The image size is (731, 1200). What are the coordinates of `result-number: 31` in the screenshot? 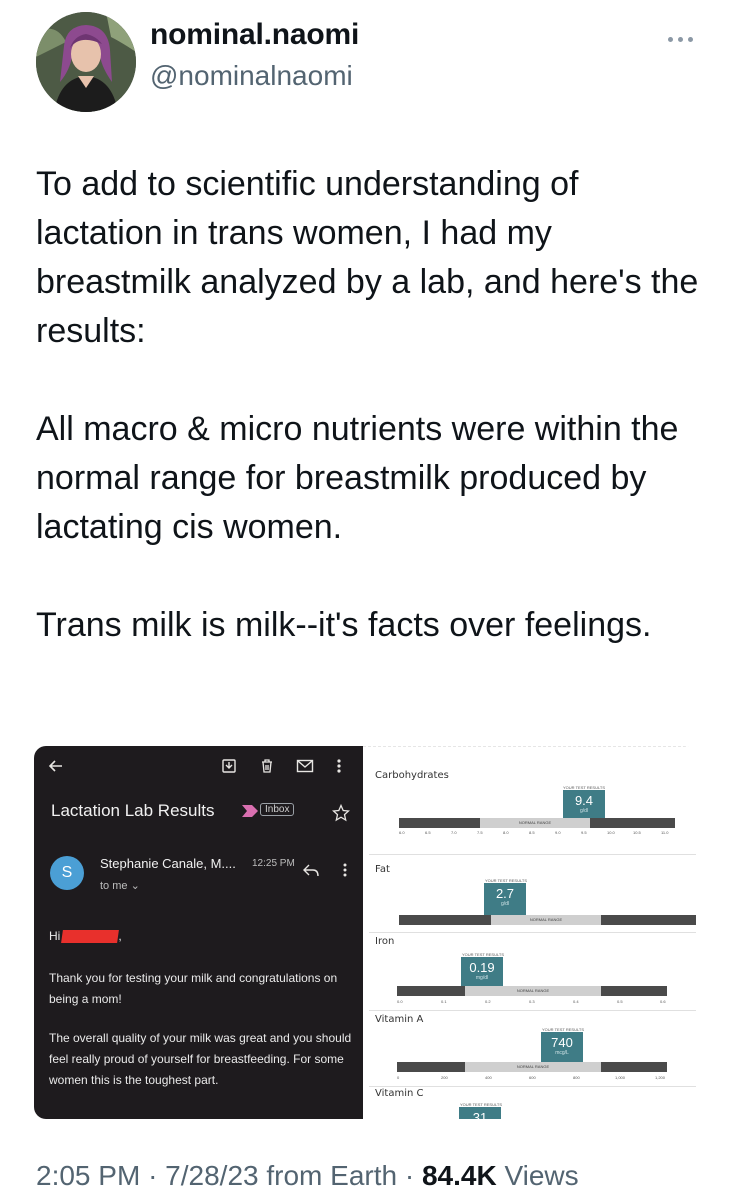 It's located at (480, 1114).